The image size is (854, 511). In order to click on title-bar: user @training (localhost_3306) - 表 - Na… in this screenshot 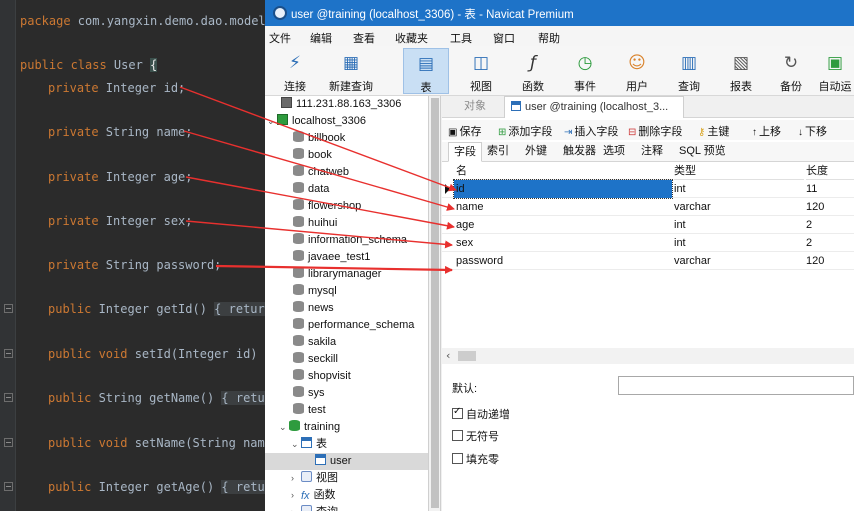, I will do `click(559, 13)`.